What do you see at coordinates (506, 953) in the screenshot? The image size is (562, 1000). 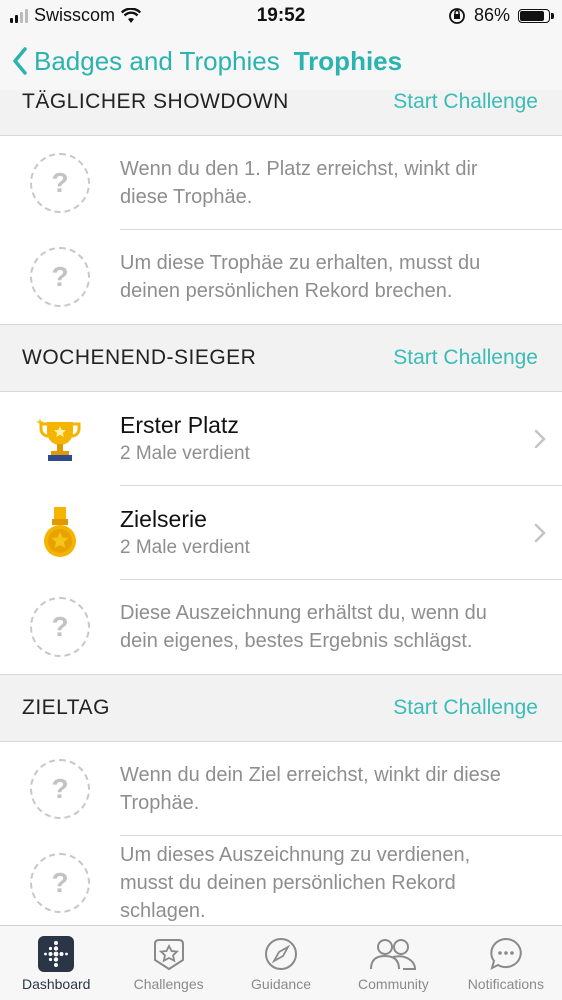 I see `chat-bubble-icon` at bounding box center [506, 953].